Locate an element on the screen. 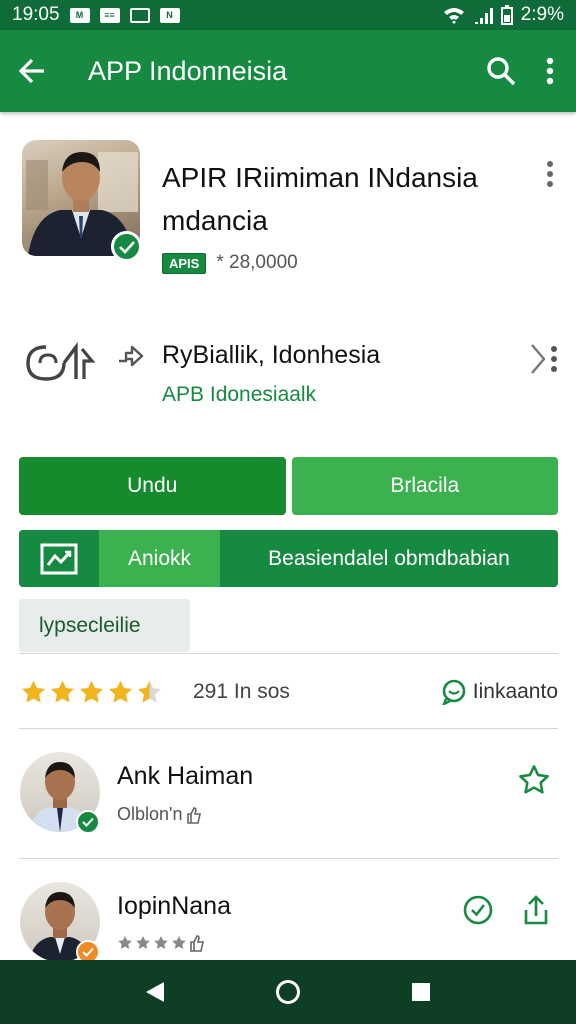 Image resolution: width=576 pixels, height=1024 pixels. tab-first: Aniokk is located at coordinates (159, 558).